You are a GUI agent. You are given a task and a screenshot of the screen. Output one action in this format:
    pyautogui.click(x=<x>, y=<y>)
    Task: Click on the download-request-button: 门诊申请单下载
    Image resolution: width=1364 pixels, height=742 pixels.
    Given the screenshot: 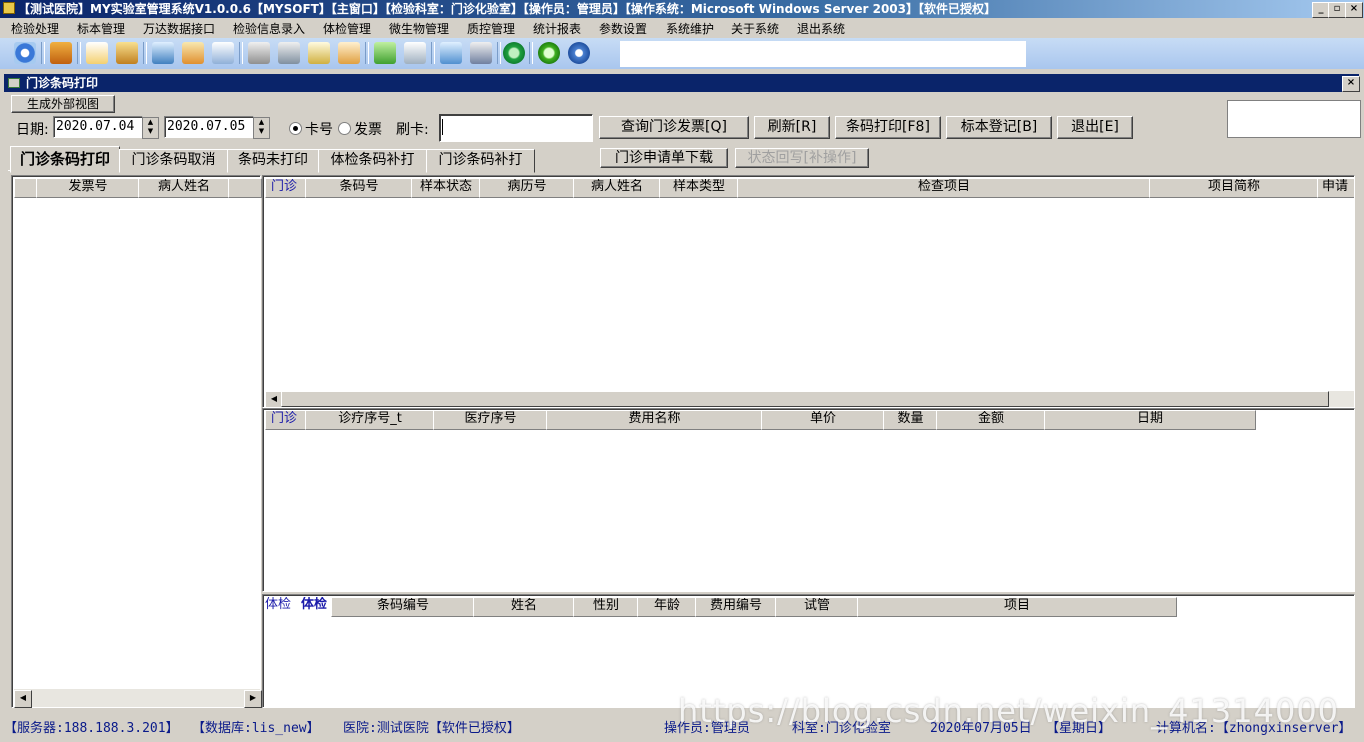 What is the action you would take?
    pyautogui.click(x=664, y=158)
    